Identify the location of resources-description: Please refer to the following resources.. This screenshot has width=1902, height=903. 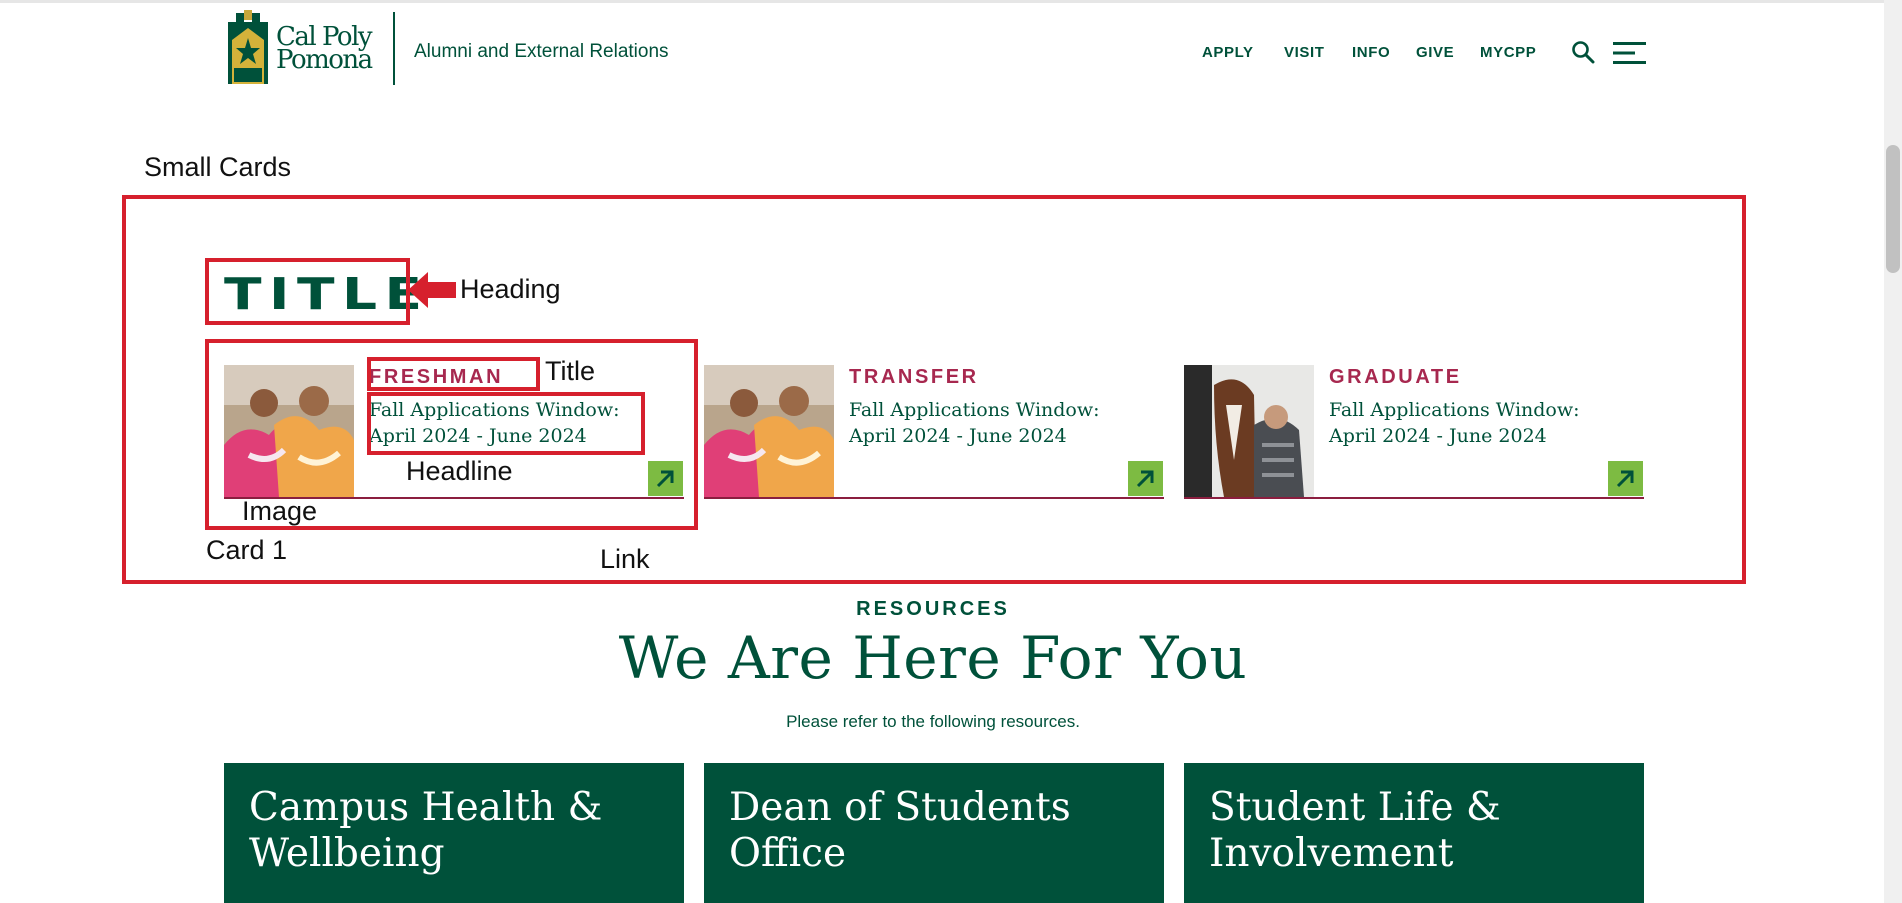
(933, 721).